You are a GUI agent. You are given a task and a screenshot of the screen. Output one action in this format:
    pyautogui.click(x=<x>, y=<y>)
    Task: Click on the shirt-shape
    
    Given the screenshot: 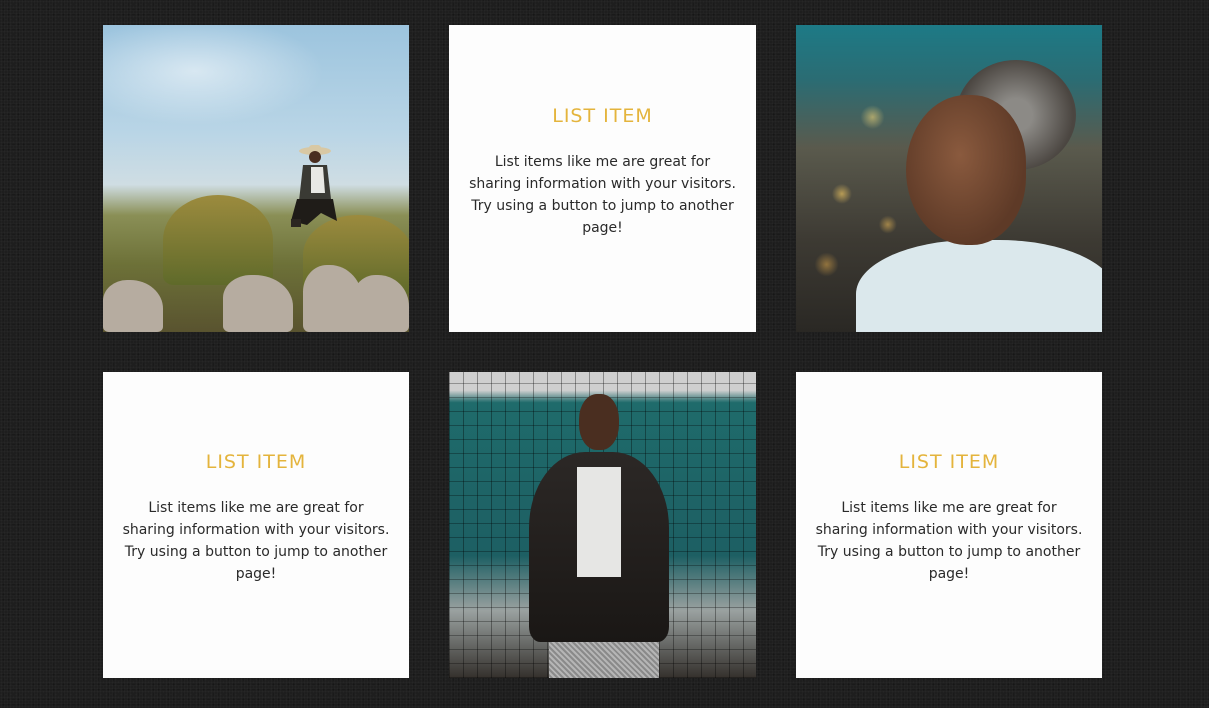 What is the action you would take?
    pyautogui.click(x=979, y=286)
    